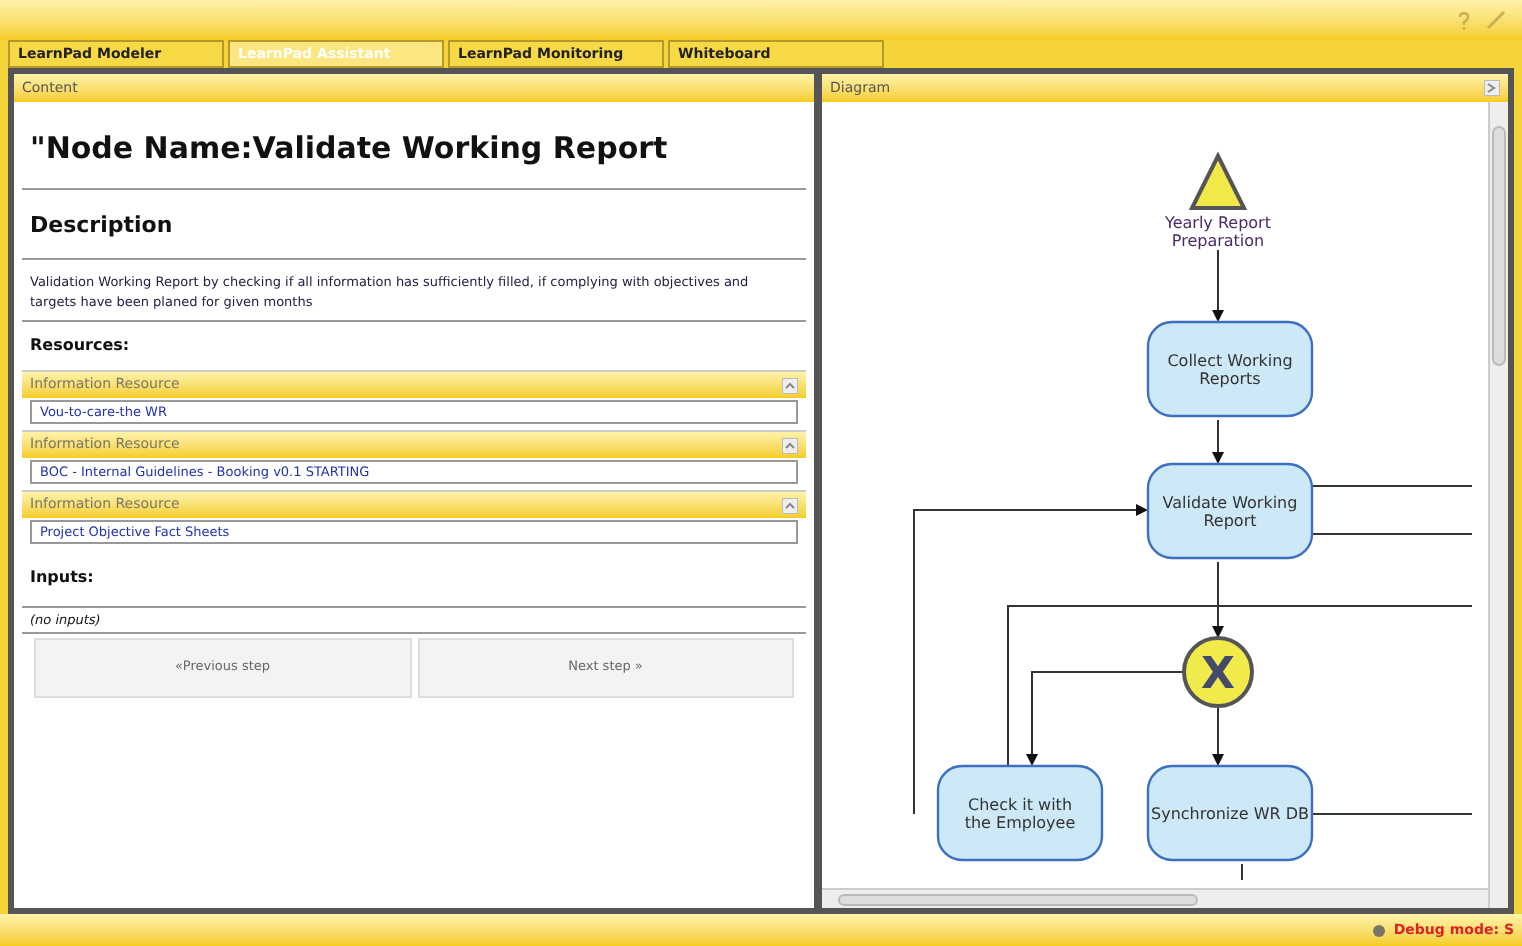 The image size is (1522, 946). What do you see at coordinates (1218, 672) in the screenshot?
I see `exclusive-gateway: X` at bounding box center [1218, 672].